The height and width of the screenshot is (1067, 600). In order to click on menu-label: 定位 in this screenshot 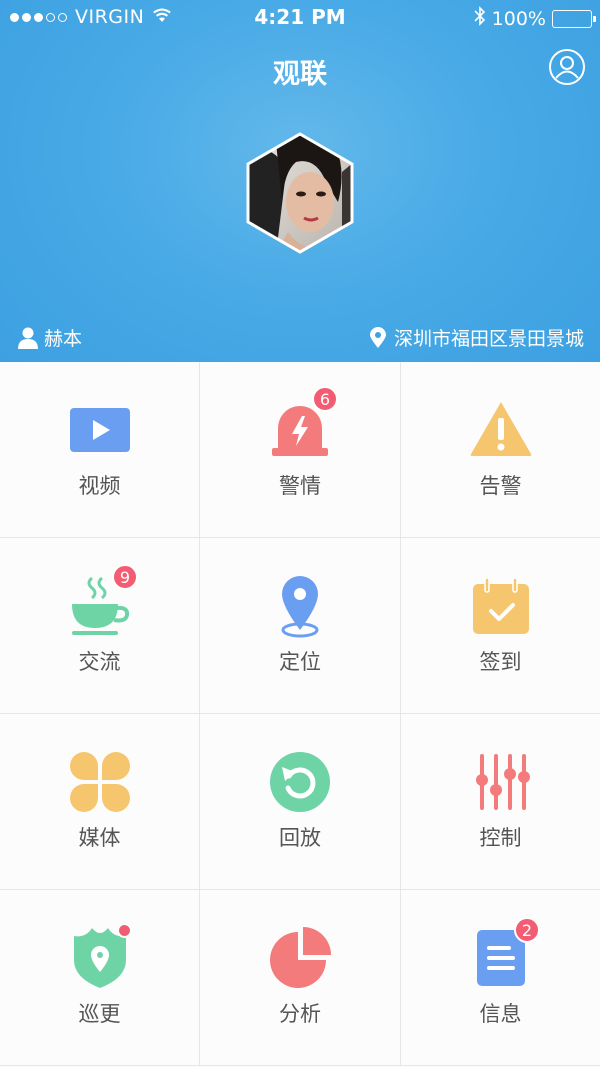, I will do `click(300, 662)`.